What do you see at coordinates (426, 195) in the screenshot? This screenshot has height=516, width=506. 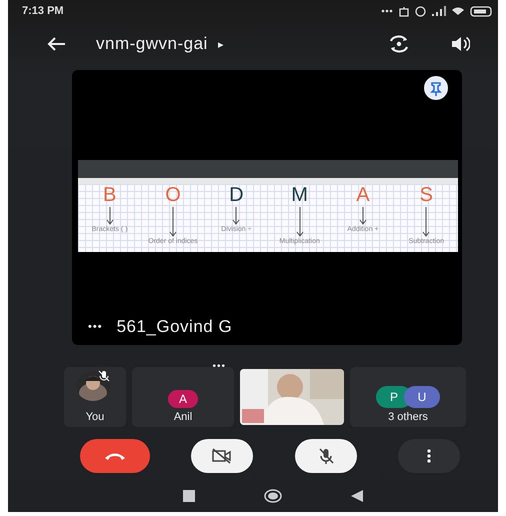 I see `slide-letter: S` at bounding box center [426, 195].